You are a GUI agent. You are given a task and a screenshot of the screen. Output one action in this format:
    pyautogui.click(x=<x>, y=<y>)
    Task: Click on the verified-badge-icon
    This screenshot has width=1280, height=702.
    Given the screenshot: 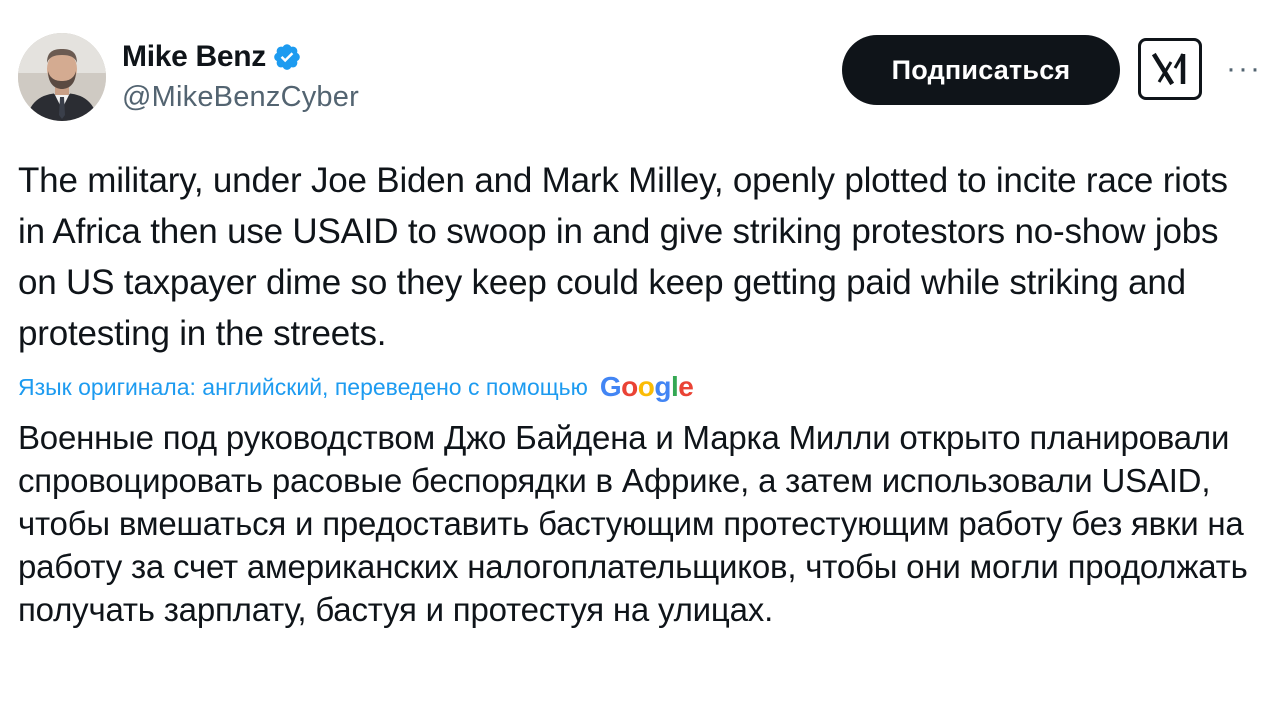 What is the action you would take?
    pyautogui.click(x=287, y=57)
    